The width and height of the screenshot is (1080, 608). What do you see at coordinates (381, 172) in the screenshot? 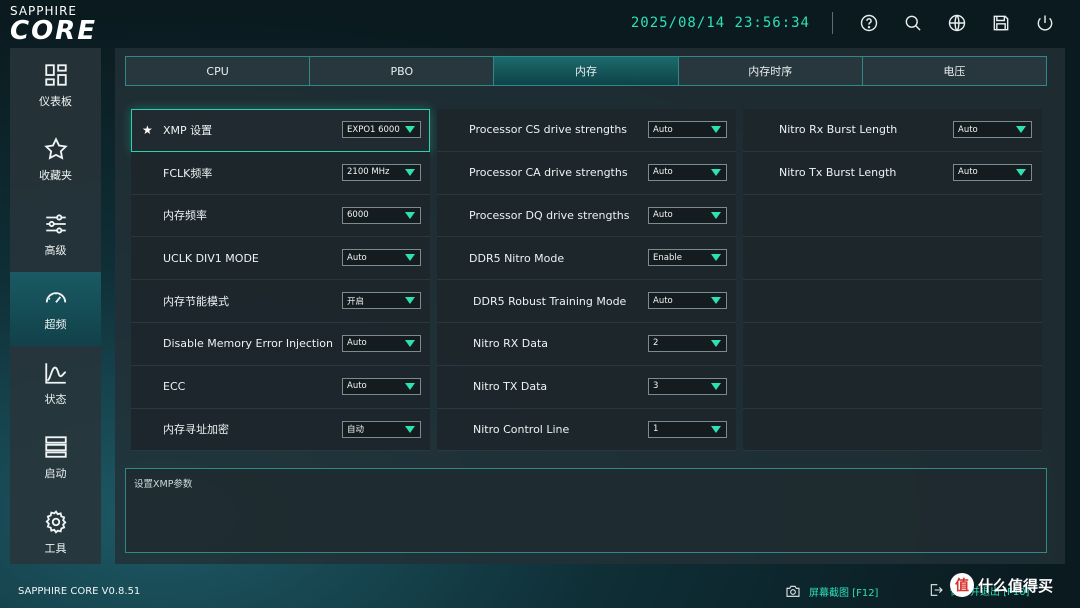
I see `setting-select: 2100 MHz` at bounding box center [381, 172].